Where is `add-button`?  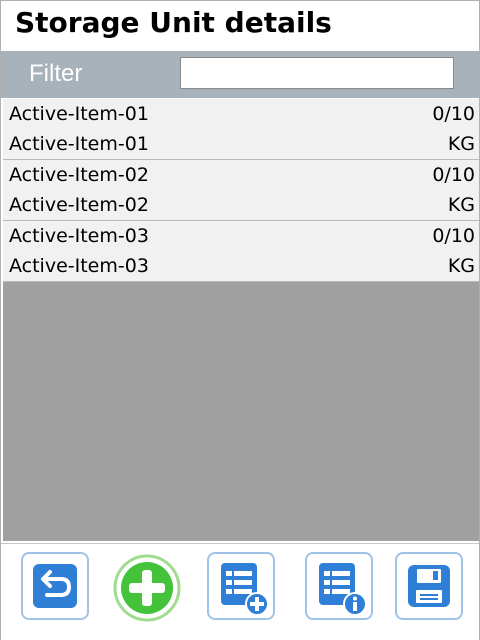 add-button is located at coordinates (147, 588).